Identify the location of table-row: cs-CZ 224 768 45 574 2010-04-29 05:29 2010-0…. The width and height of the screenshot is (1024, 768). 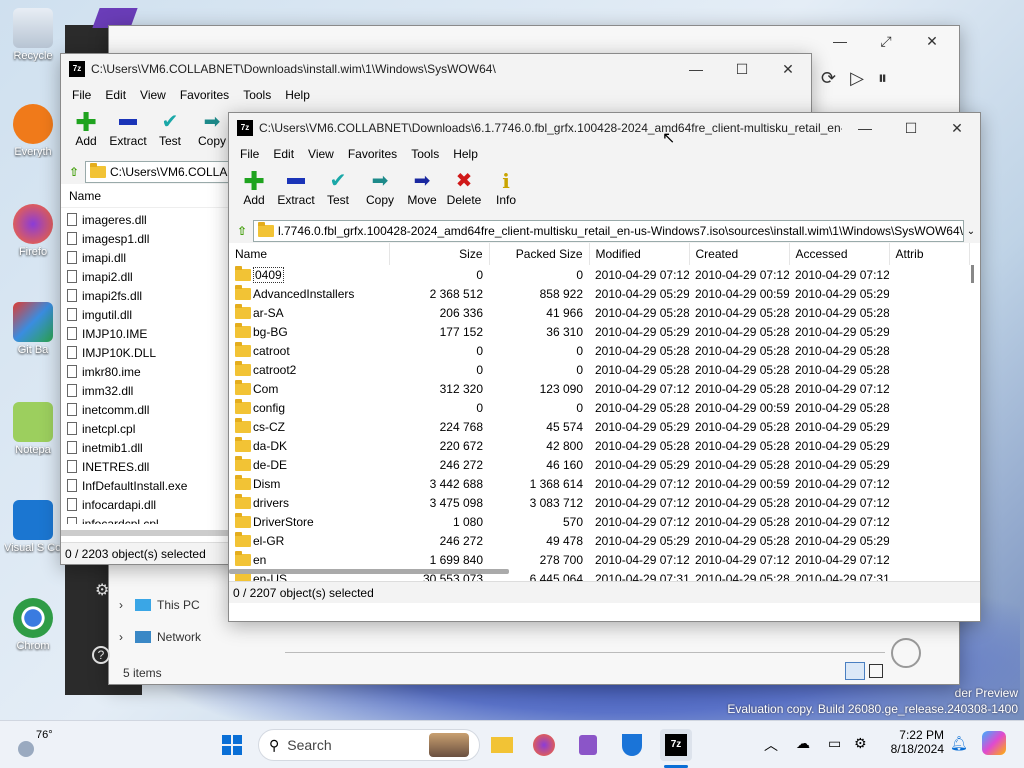
(599, 426).